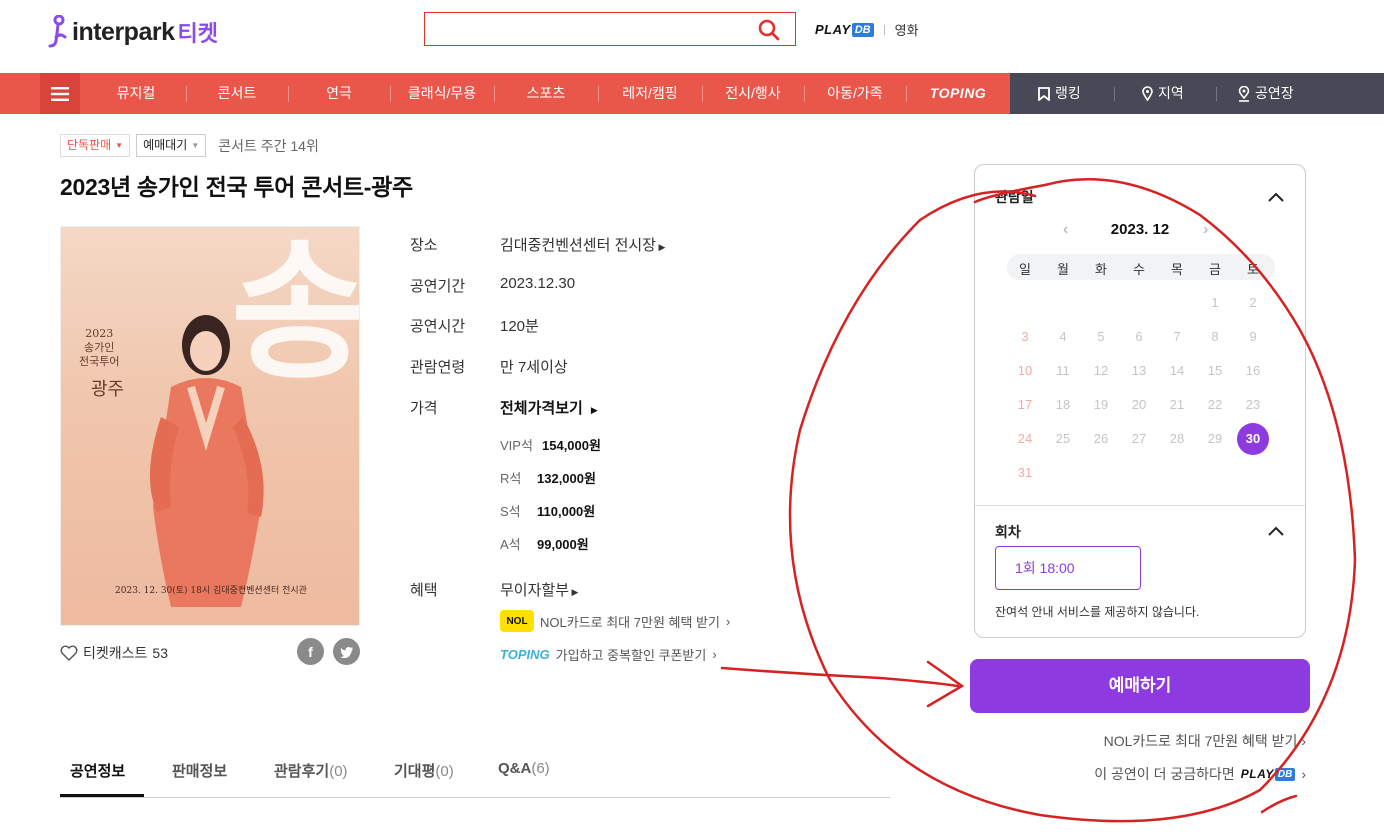 This screenshot has height=836, width=1384. What do you see at coordinates (1139, 439) in the screenshot?
I see `calendar-day: 27` at bounding box center [1139, 439].